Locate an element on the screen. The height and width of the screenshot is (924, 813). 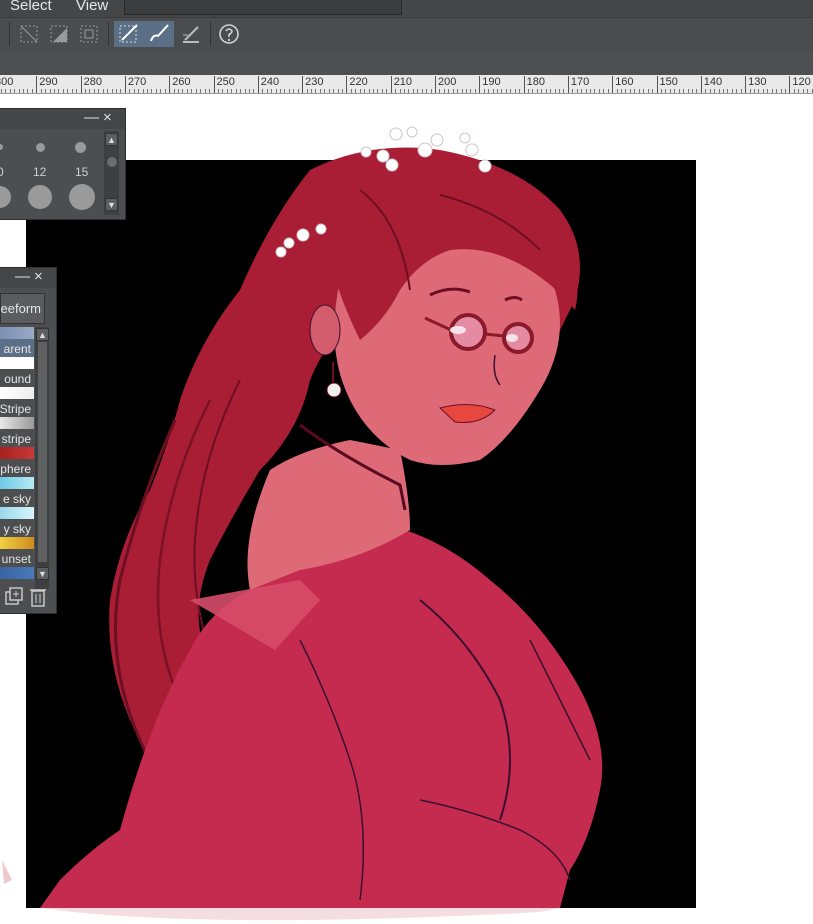
fill-selection-button is located at coordinates (59, 34).